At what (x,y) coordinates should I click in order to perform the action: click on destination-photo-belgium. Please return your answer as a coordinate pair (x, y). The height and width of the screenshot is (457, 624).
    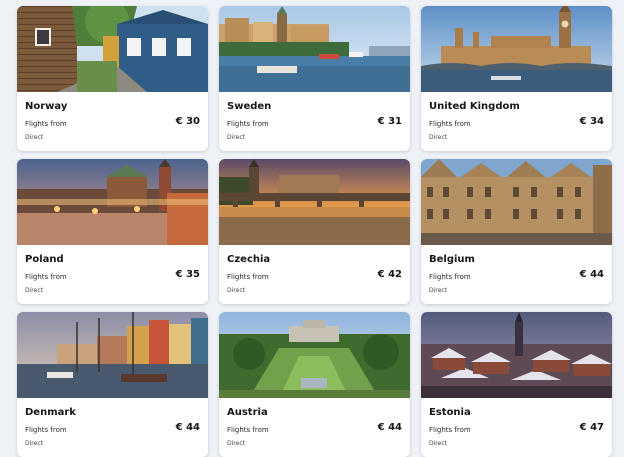
    Looking at the image, I should click on (516, 202).